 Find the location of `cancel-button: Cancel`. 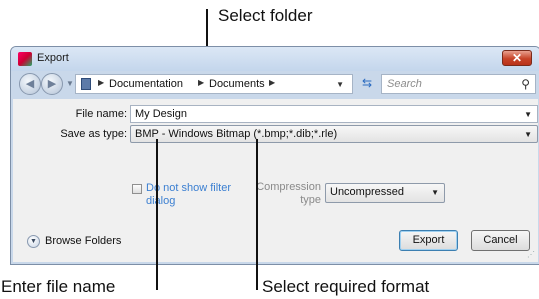

cancel-button: Cancel is located at coordinates (500, 240).